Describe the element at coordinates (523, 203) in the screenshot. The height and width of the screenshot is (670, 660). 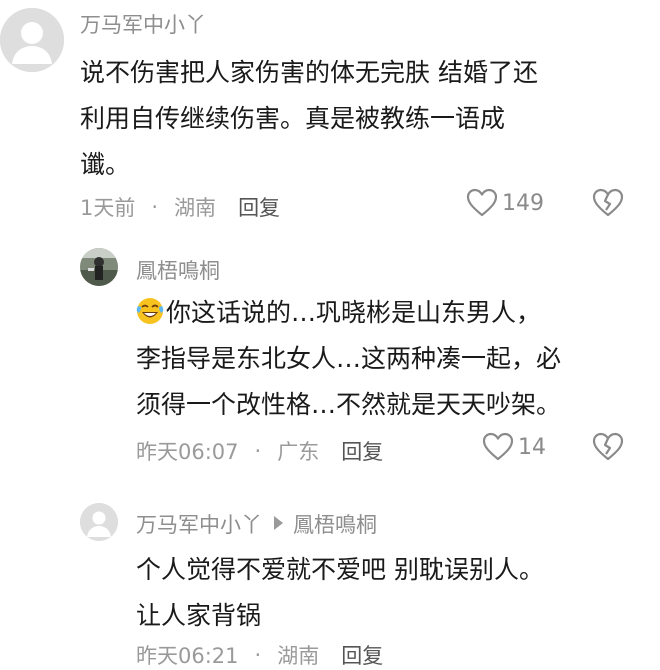
I see `like-count: 149` at that location.